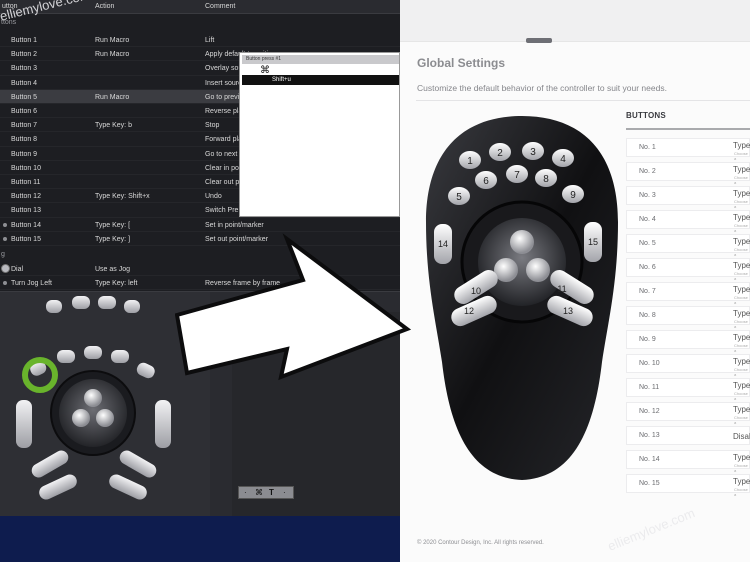 The image size is (750, 562). What do you see at coordinates (561, 289) in the screenshot?
I see `key-label: 11` at bounding box center [561, 289].